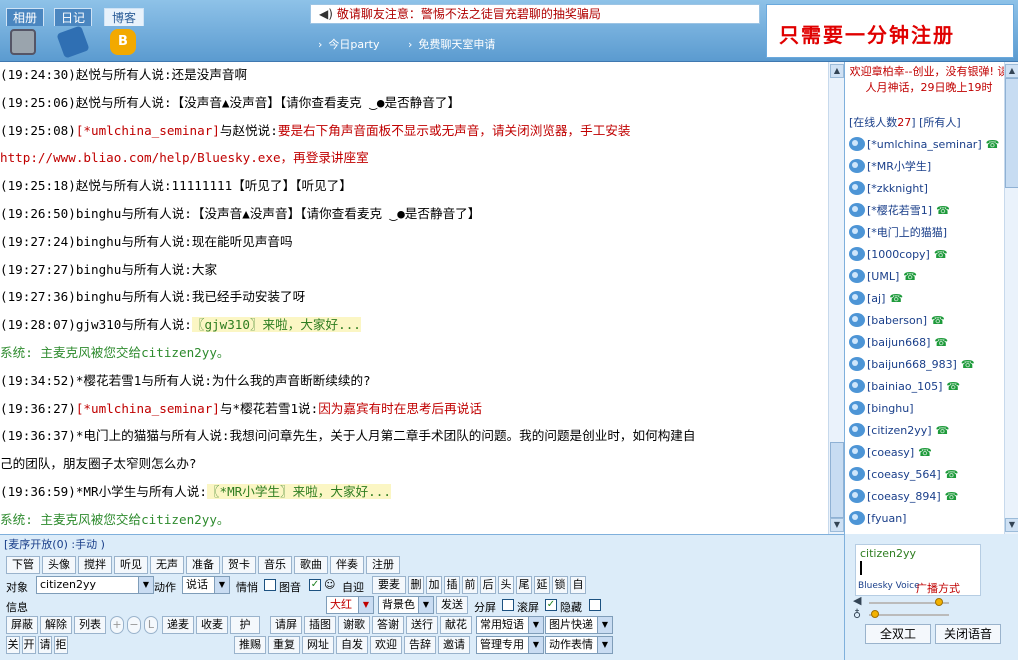 Image resolution: width=1018 pixels, height=660 pixels. Describe the element at coordinates (452, 605) in the screenshot. I see `send-button: 发送` at that location.